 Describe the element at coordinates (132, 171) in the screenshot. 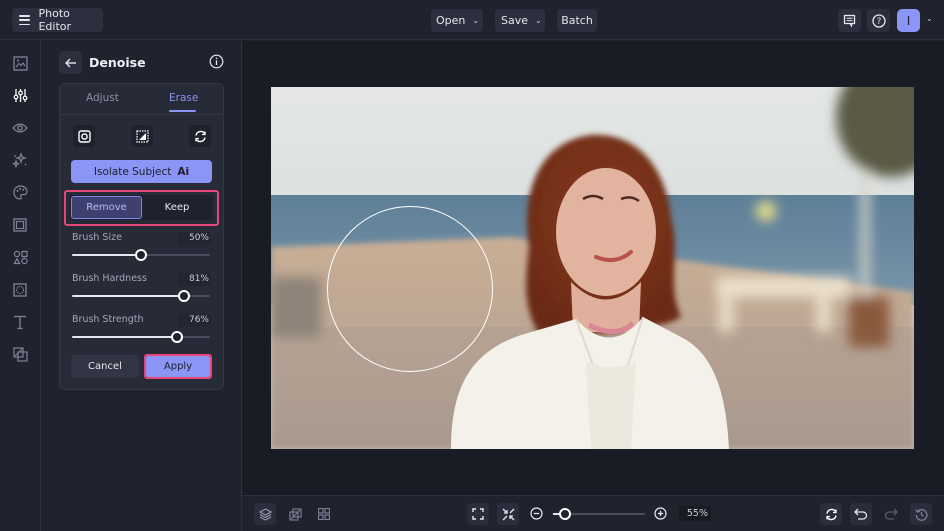

I see `isolate-subject-label: Isolate Subject` at that location.